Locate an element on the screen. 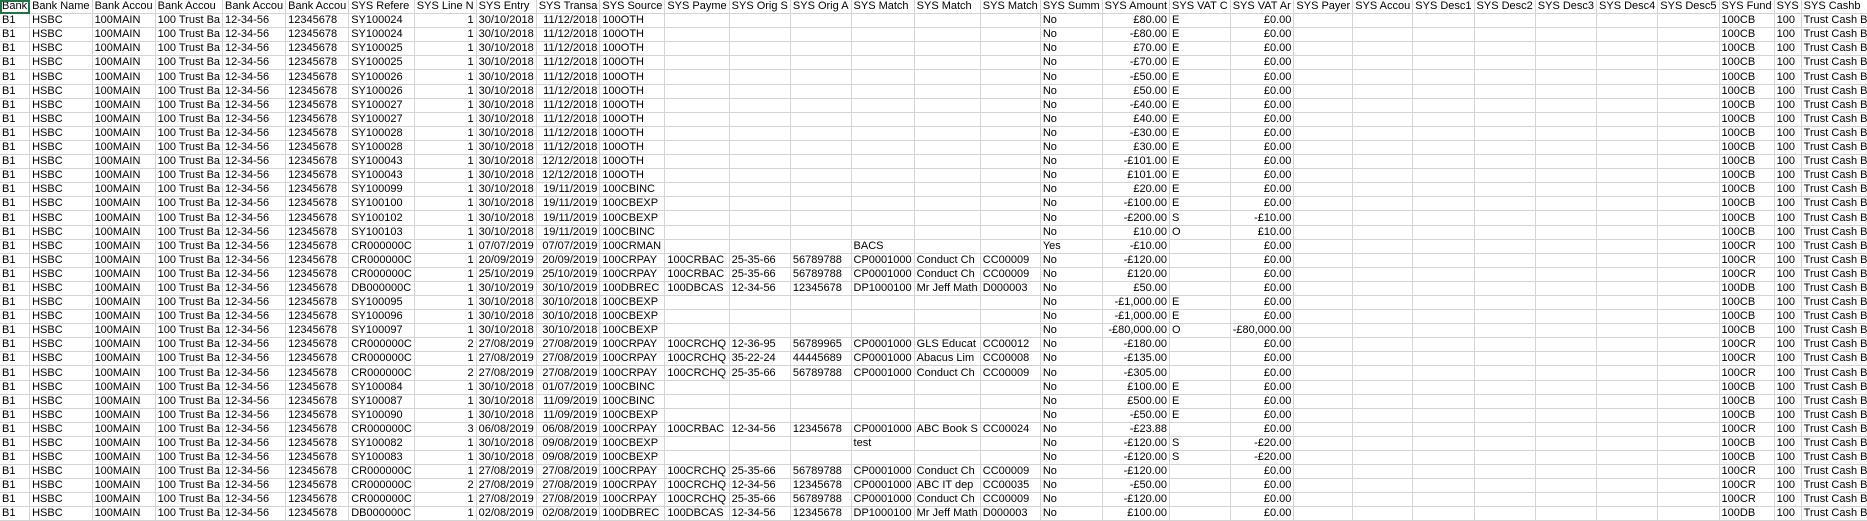 Image resolution: width=1867 pixels, height=521 pixels. header-cell: SYS Summ is located at coordinates (1071, 7).